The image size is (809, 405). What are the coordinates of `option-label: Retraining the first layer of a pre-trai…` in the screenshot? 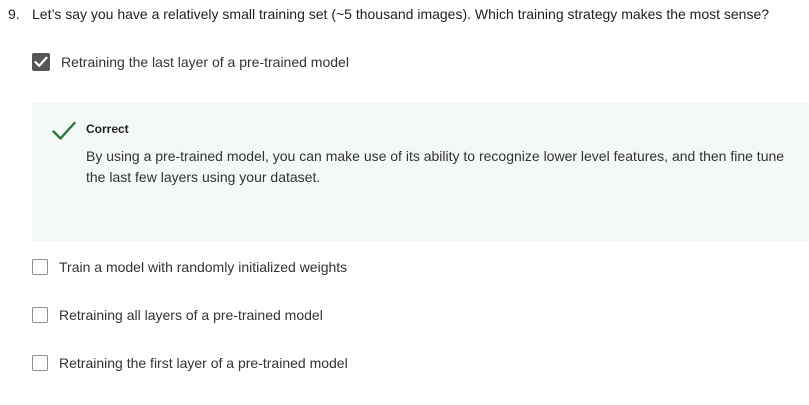 It's located at (203, 363).